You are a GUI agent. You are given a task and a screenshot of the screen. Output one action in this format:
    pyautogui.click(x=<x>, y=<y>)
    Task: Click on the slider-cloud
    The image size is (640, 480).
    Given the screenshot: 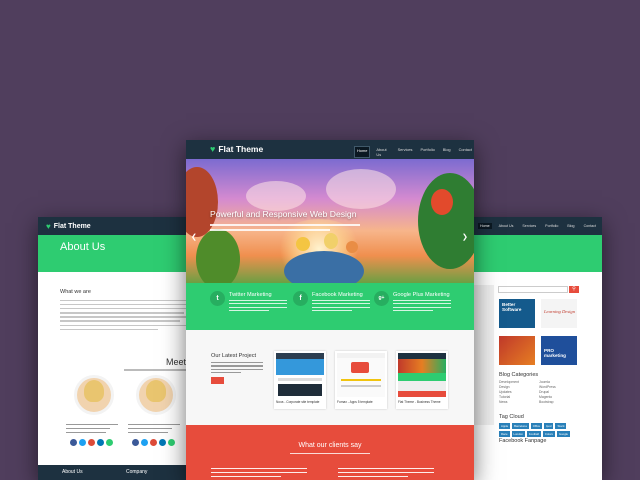 What is the action you would take?
    pyautogui.click(x=361, y=189)
    